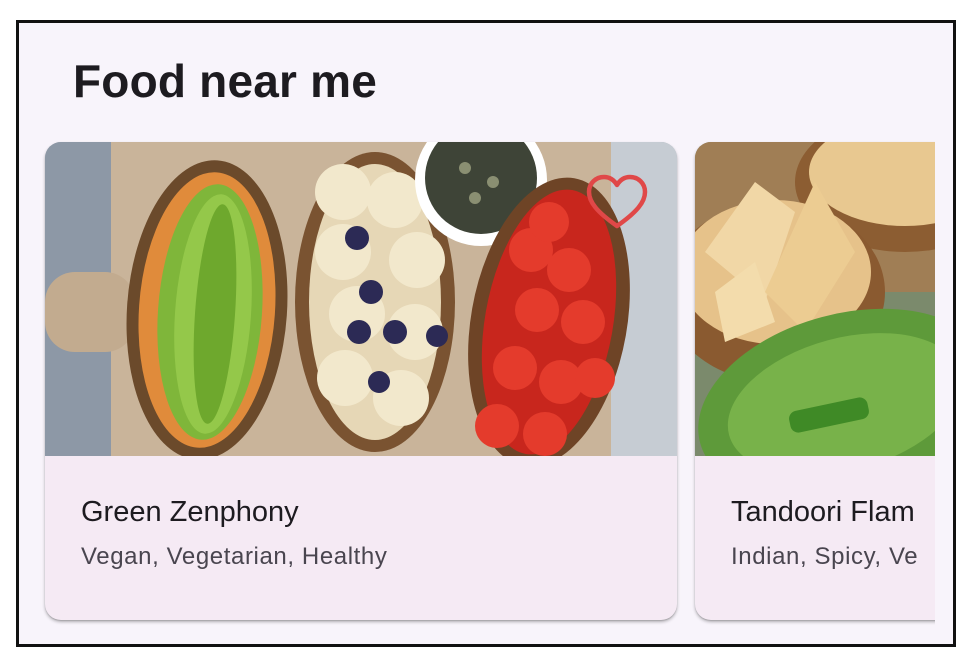 The width and height of the screenshot is (962, 667). I want to click on restaurant-tags: Vegan, Vegetarian, Healthy, so click(234, 556).